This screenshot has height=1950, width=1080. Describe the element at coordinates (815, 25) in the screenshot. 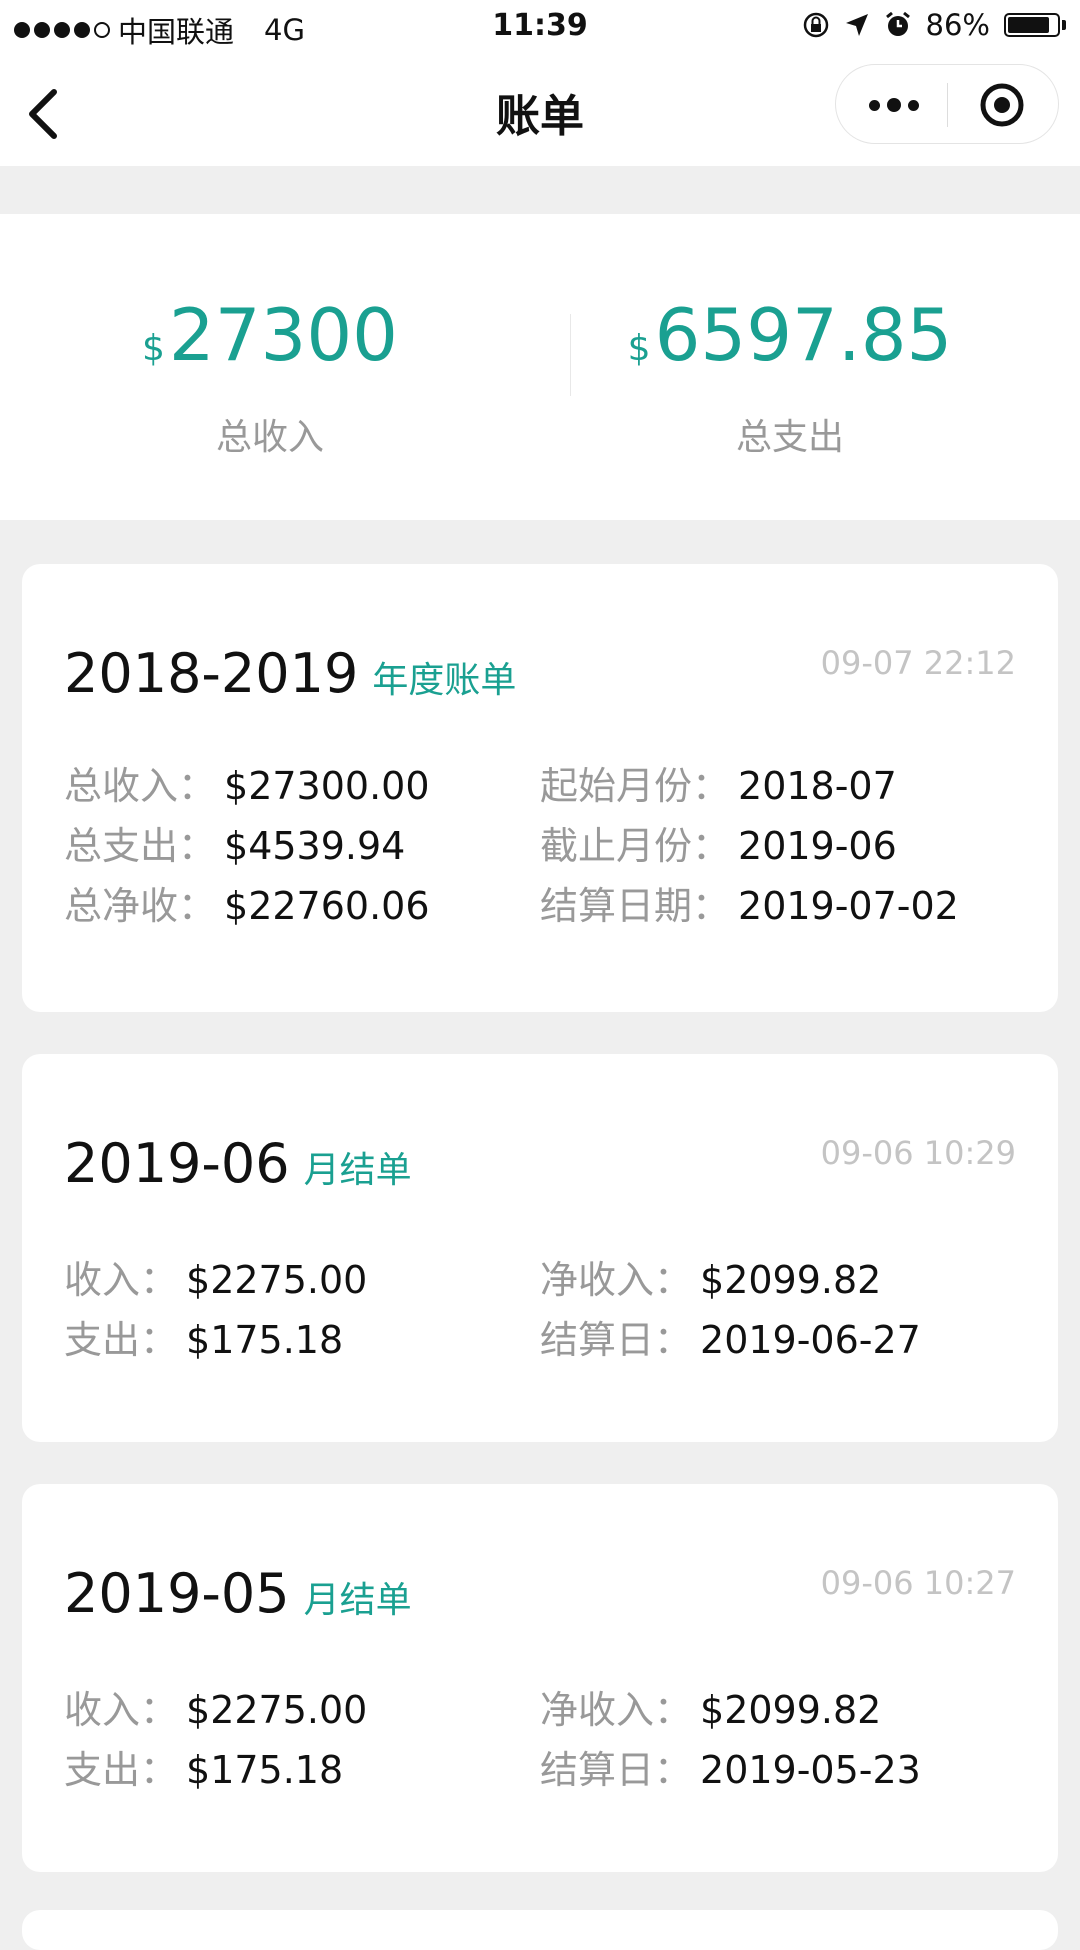

I see `orientation-lock-icon` at that location.